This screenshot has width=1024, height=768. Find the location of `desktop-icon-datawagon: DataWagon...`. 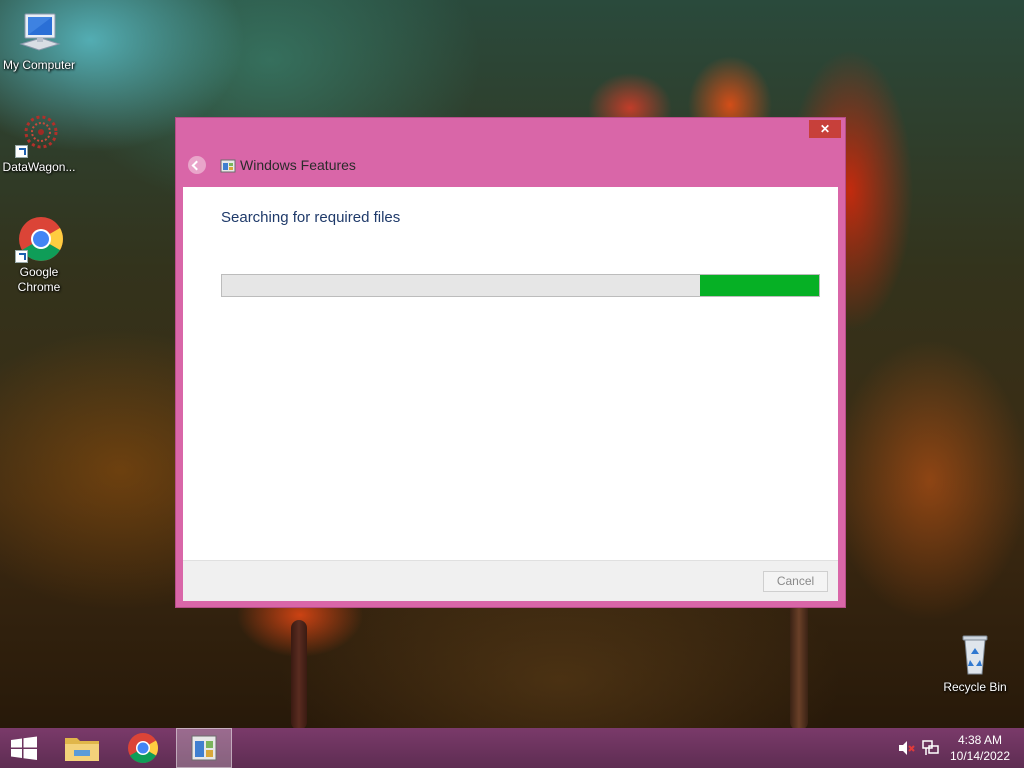

desktop-icon-datawagon: DataWagon... is located at coordinates (39, 142).